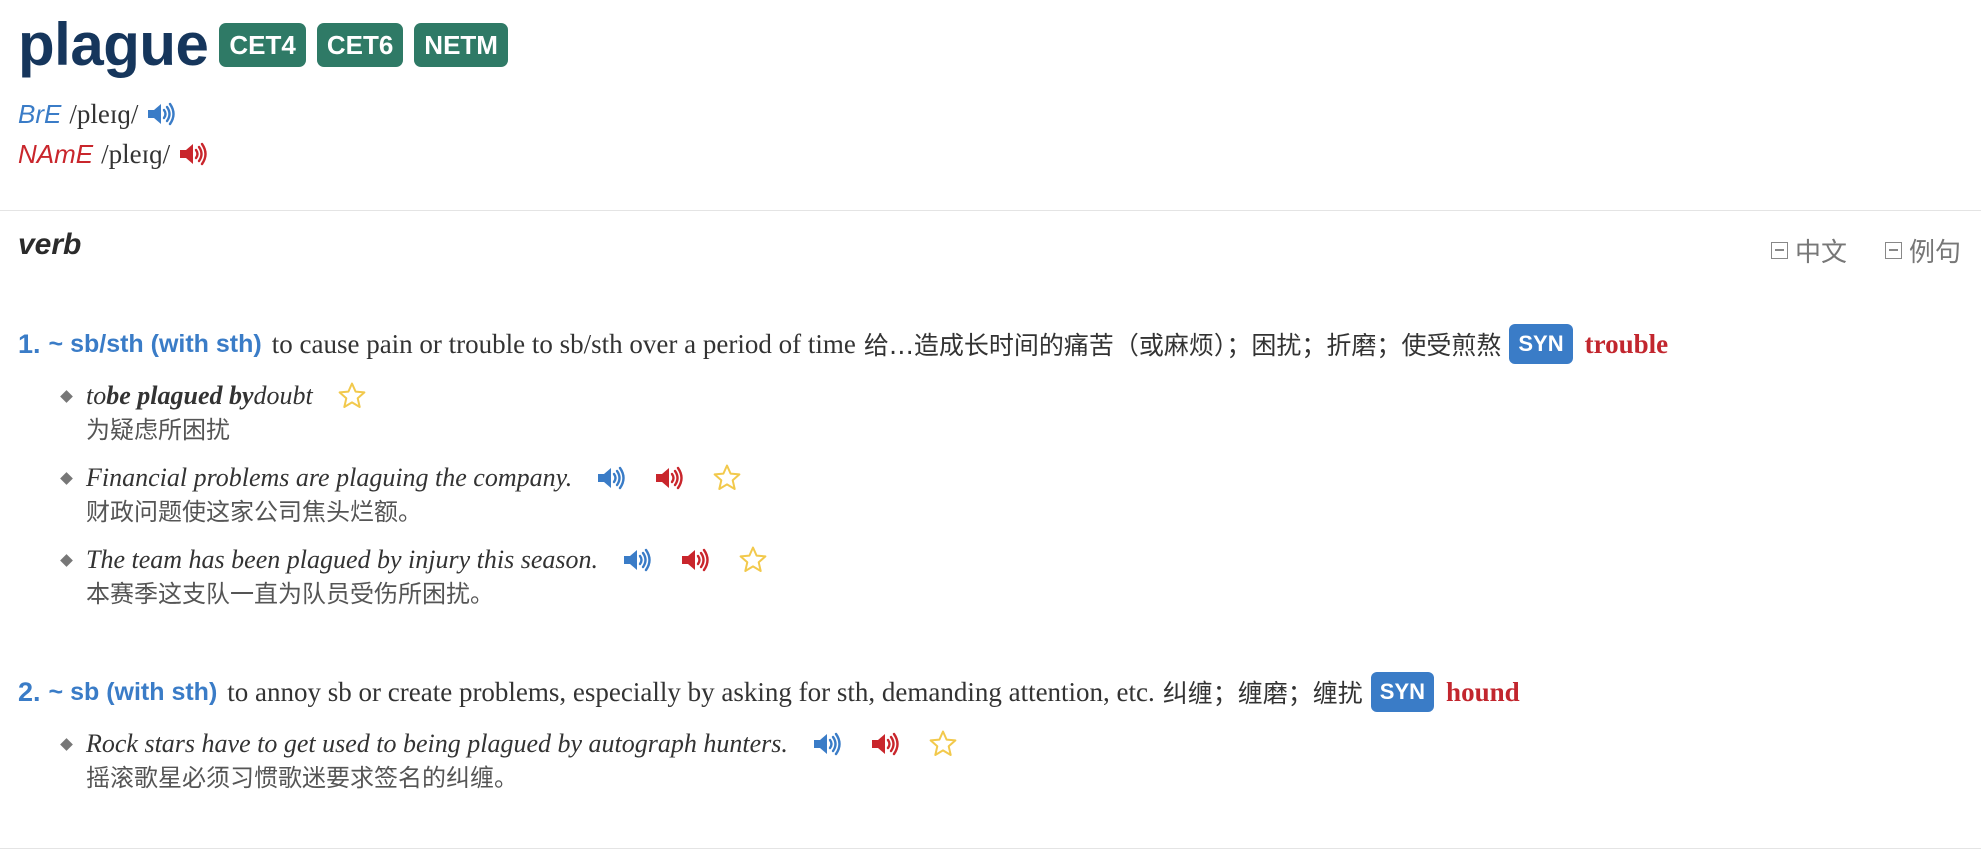 The image size is (1981, 852). What do you see at coordinates (133, 691) in the screenshot?
I see `sense-pattern: ~ sb (with sth)` at bounding box center [133, 691].